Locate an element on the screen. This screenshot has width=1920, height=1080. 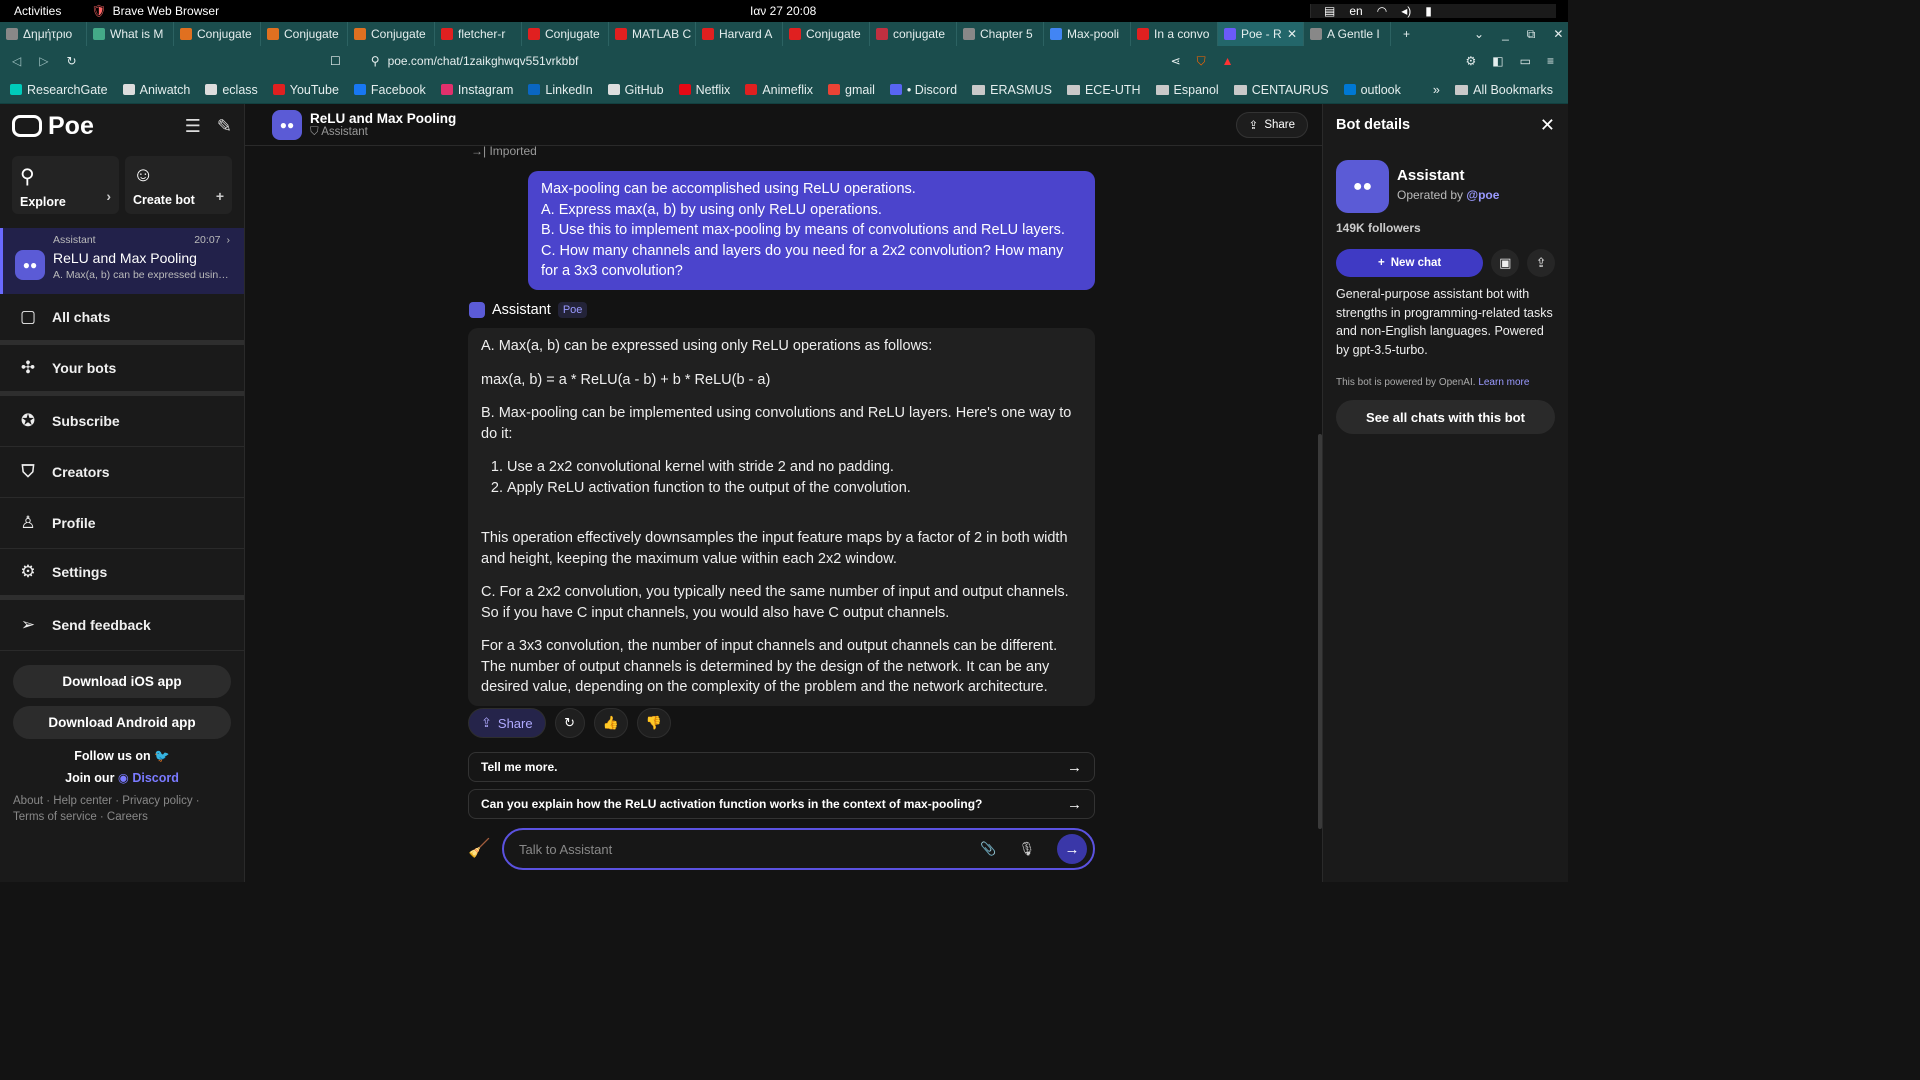
forward-icon: ▷ is located at coordinates (43, 61).